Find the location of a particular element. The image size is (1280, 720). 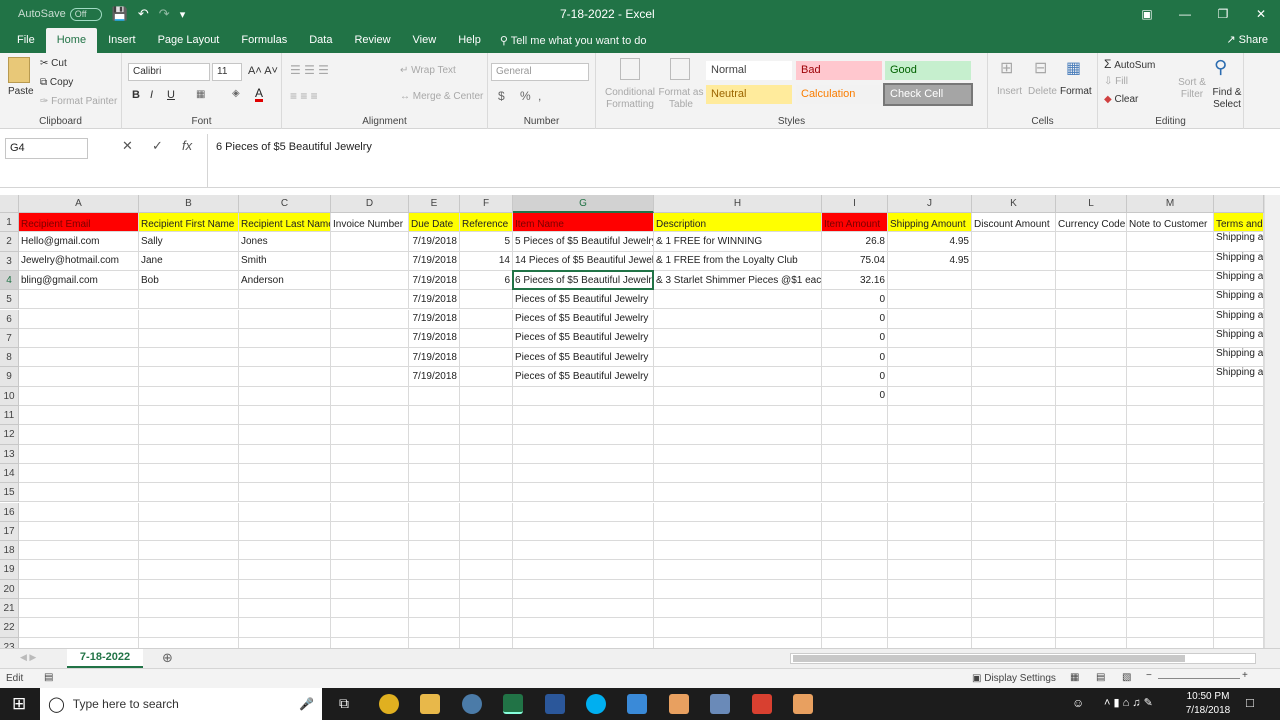

minimize-button: — is located at coordinates (1185, 14).